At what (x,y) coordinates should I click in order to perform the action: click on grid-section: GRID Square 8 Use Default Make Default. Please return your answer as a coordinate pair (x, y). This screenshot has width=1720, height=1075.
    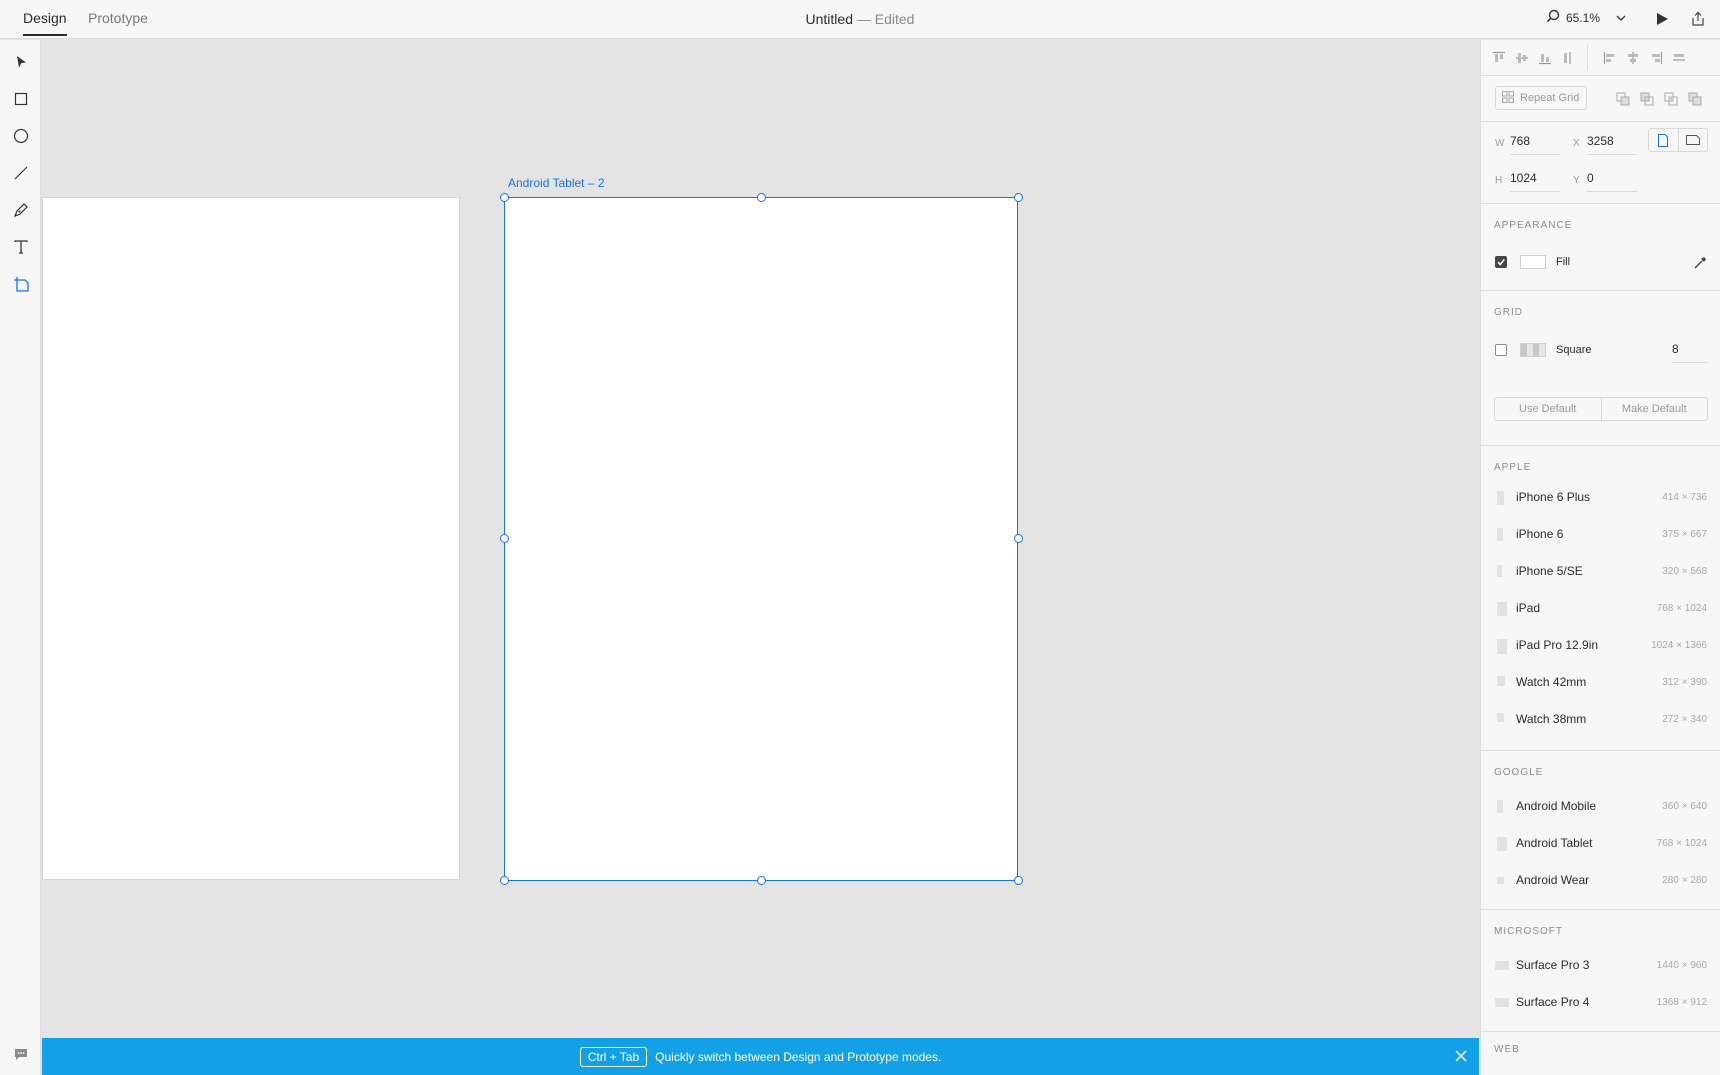
    Looking at the image, I should click on (1600, 368).